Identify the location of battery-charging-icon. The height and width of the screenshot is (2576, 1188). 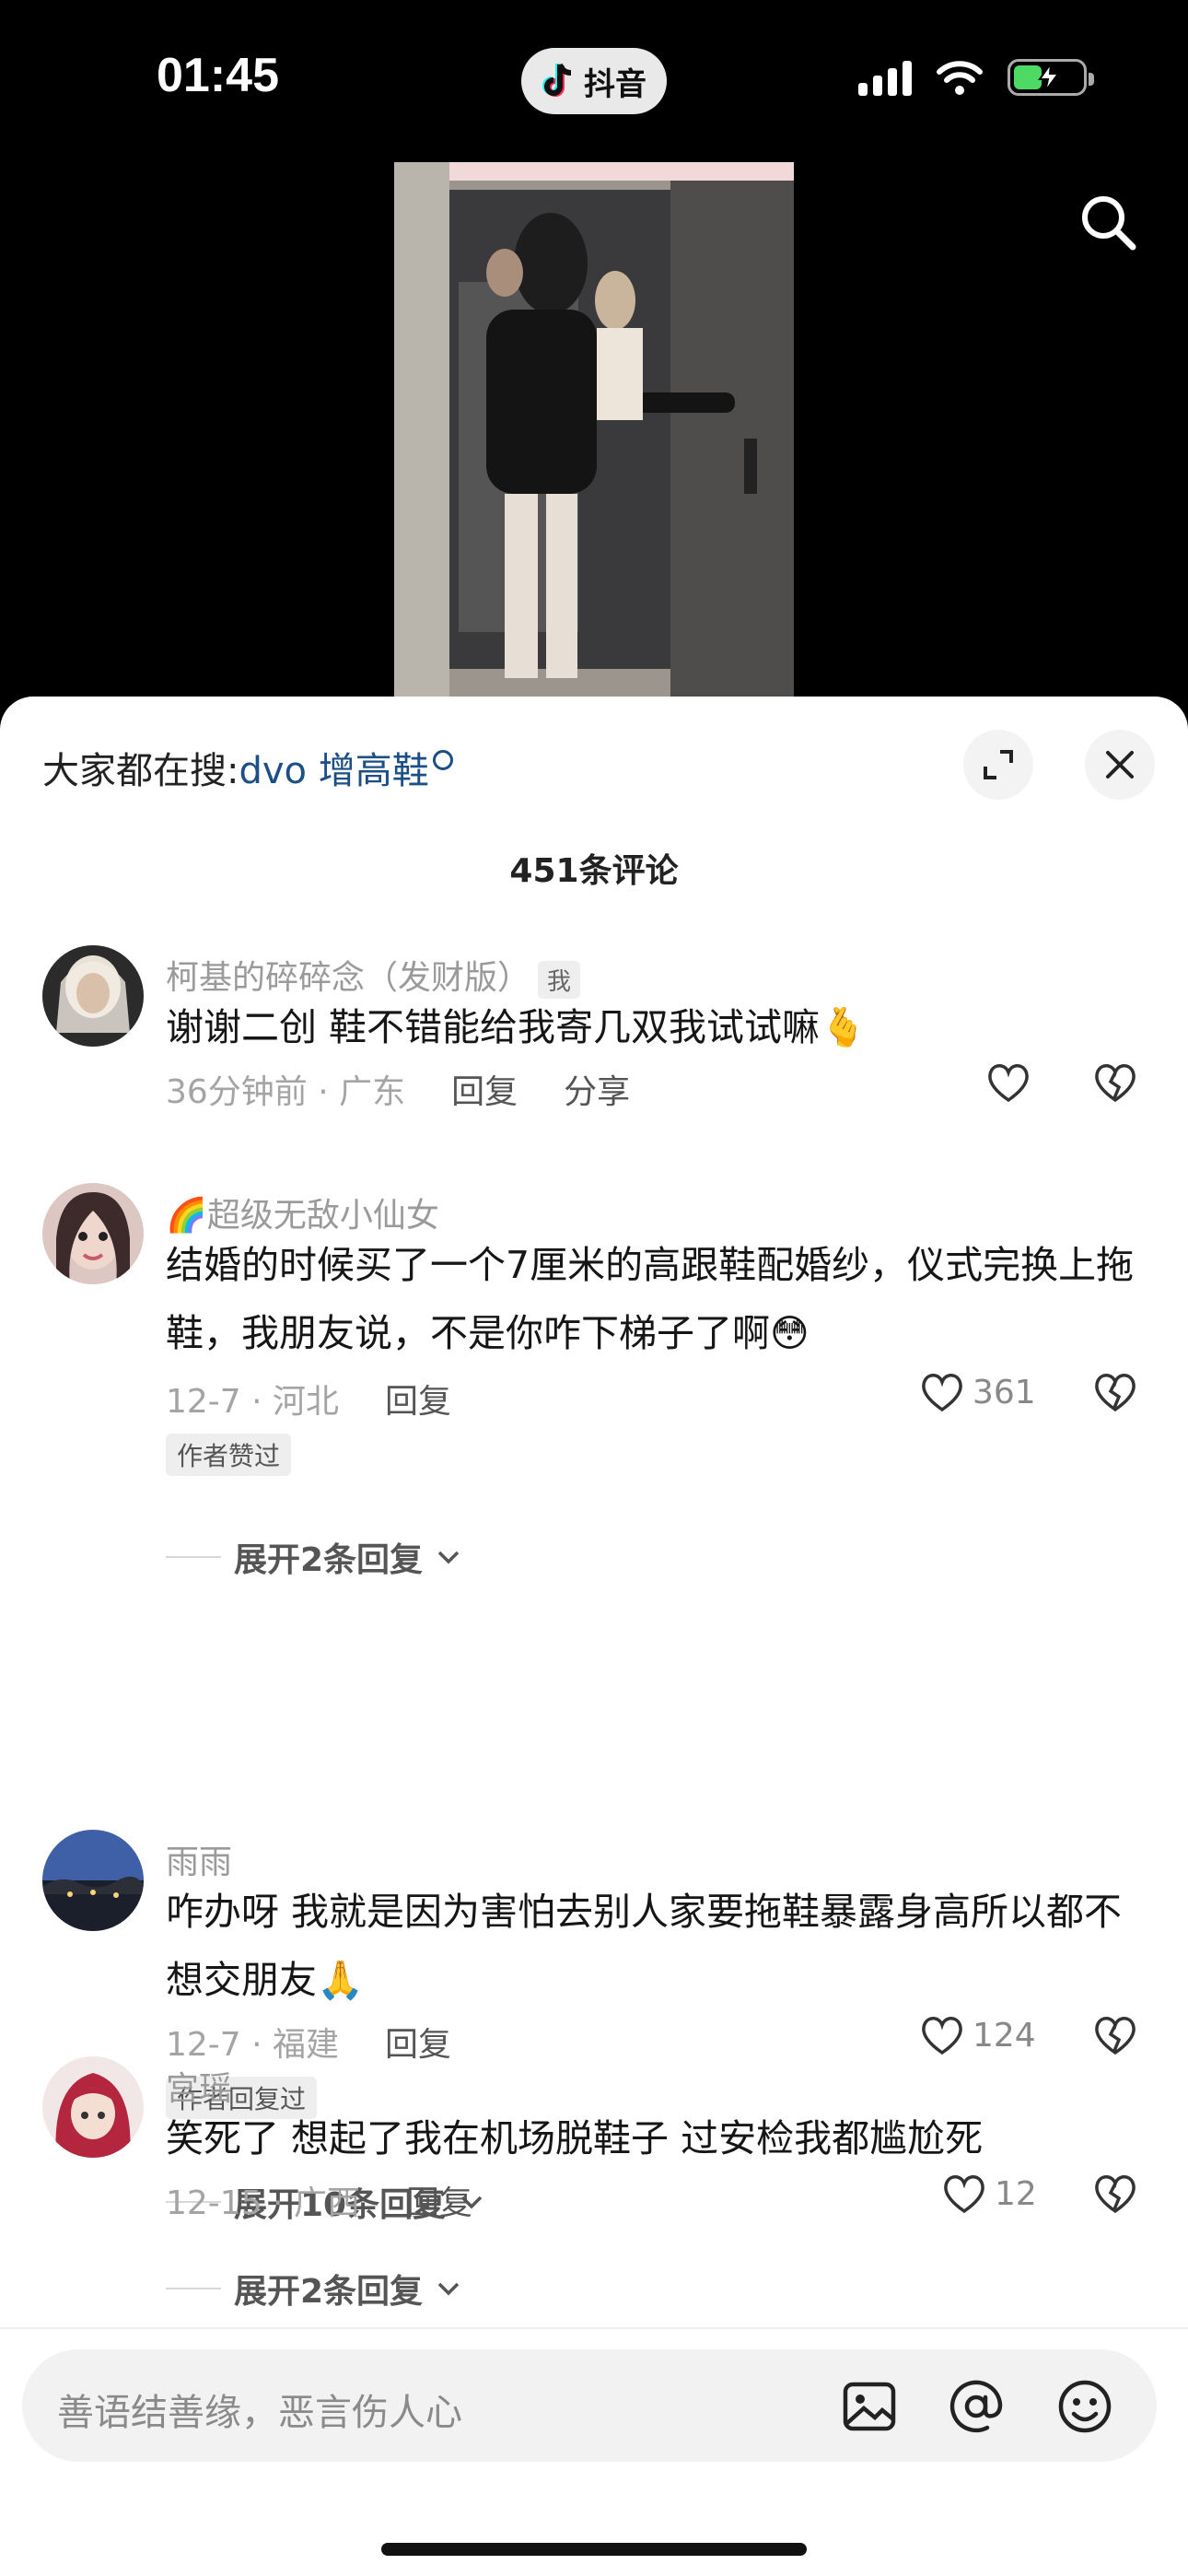
(1050, 77).